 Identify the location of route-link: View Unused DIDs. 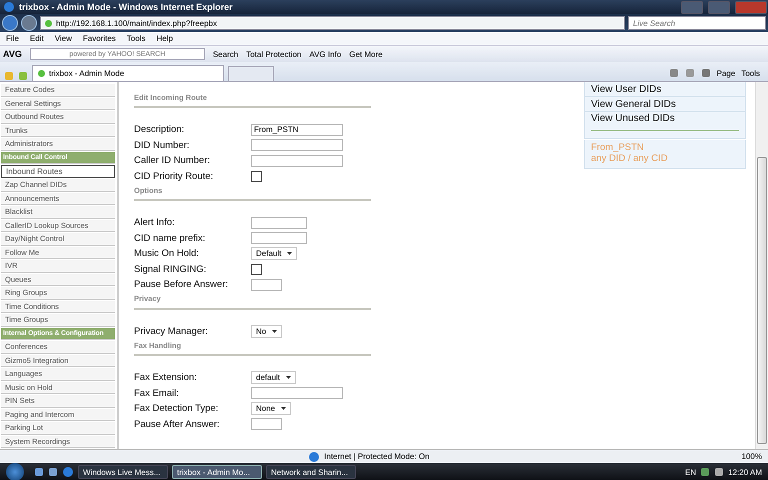
(665, 125).